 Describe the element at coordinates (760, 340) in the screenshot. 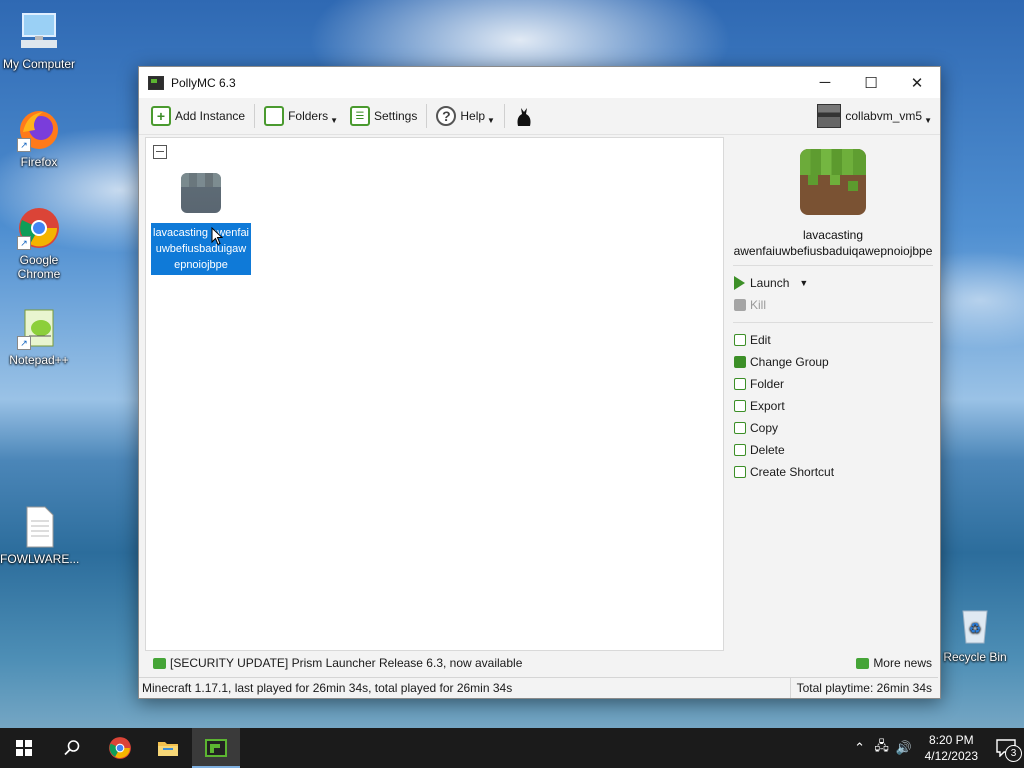

I see `edit-label: Edit` at that location.